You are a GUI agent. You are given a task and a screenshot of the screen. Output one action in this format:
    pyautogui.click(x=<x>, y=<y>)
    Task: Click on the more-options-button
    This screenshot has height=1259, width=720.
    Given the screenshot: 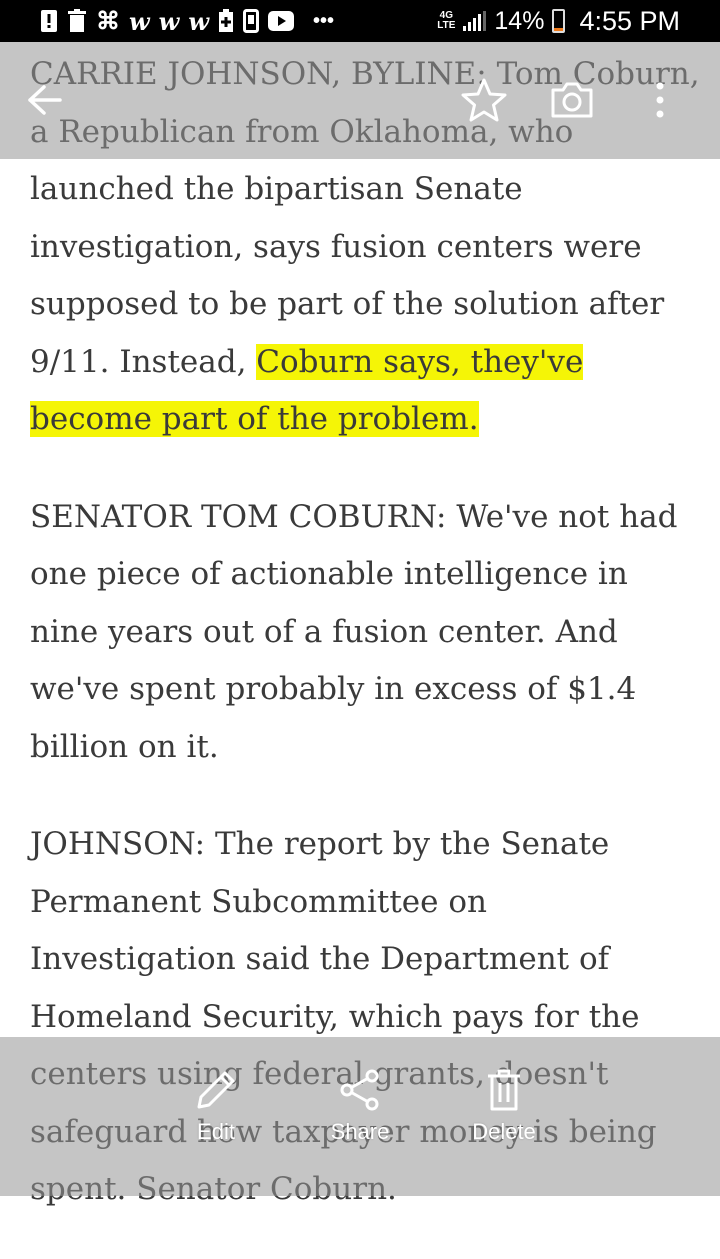 What is the action you would take?
    pyautogui.click(x=660, y=100)
    